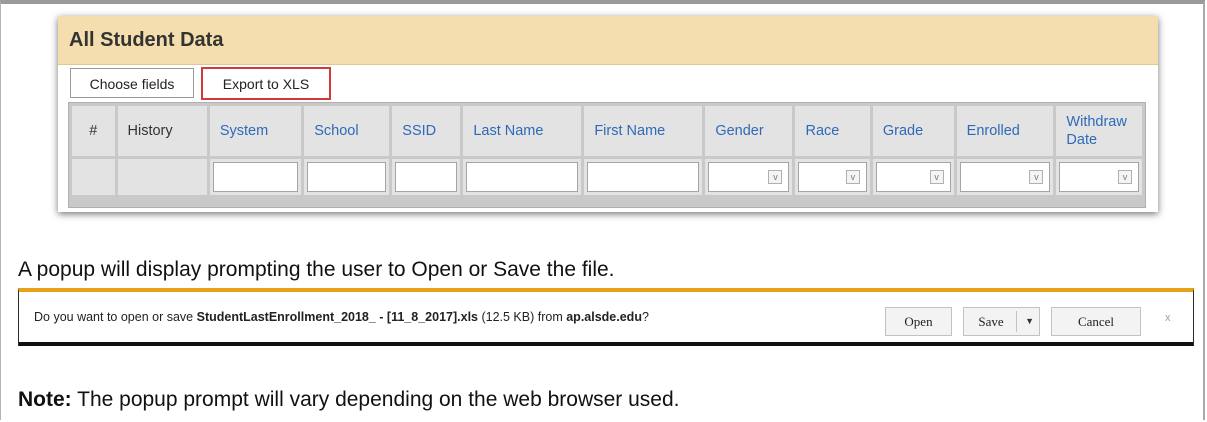 The width and height of the screenshot is (1207, 422). I want to click on column-header-system: System, so click(255, 131).